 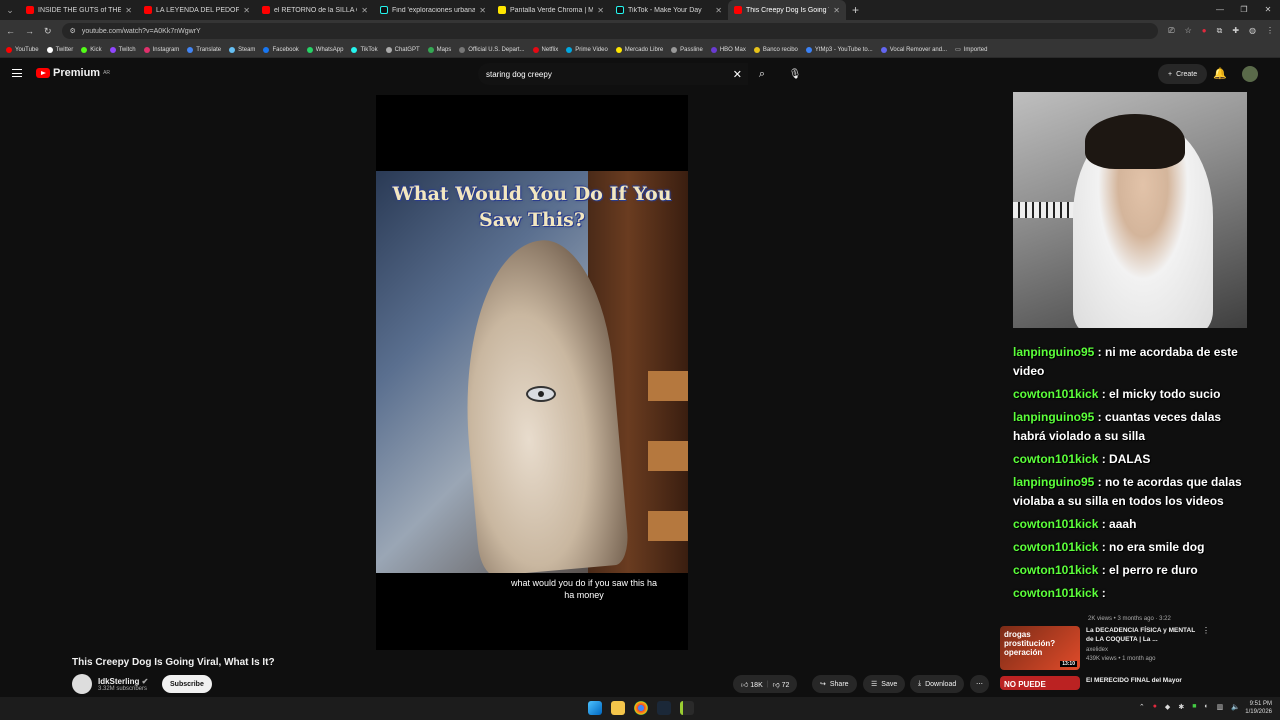 What do you see at coordinates (1040, 648) in the screenshot?
I see `recommendation-thumbnail: drogas prostitución? operación 13:10` at bounding box center [1040, 648].